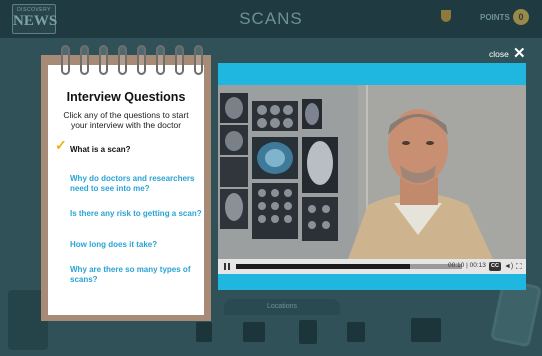 The image size is (542, 356). I want to click on time-display: 00:10 | 00:13, so click(467, 265).